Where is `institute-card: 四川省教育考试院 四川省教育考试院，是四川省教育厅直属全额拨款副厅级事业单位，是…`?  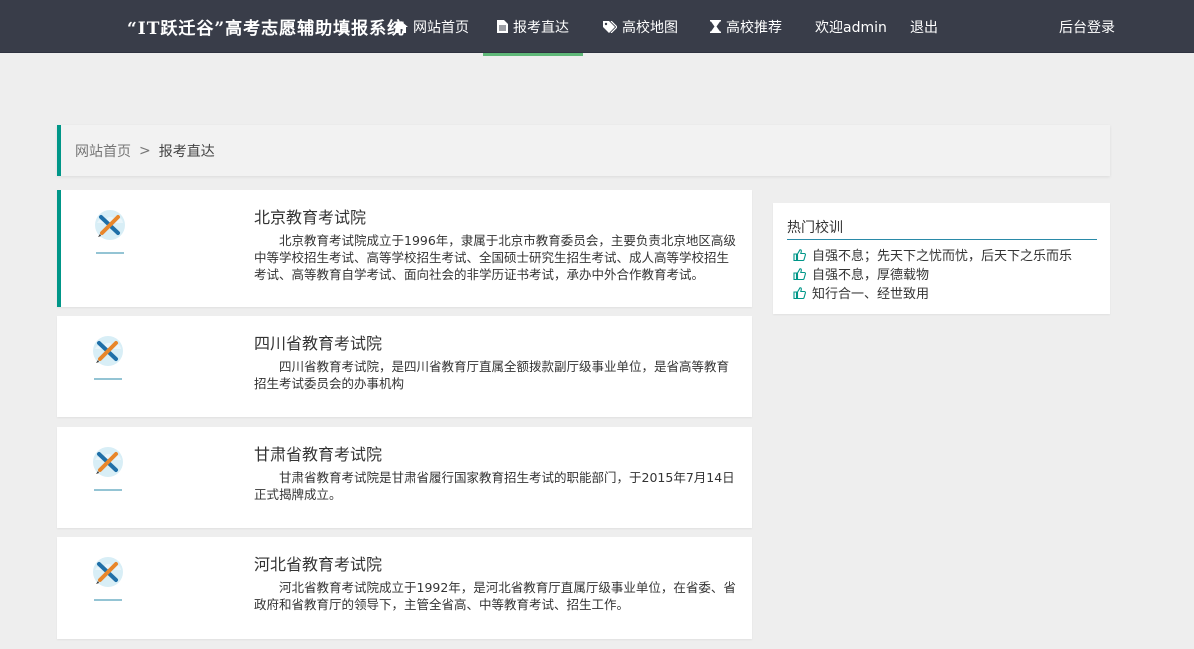 institute-card: 四川省教育考试院 四川省教育考试院，是四川省教育厅直属全额拨款副厅级事业单位，是… is located at coordinates (404, 366).